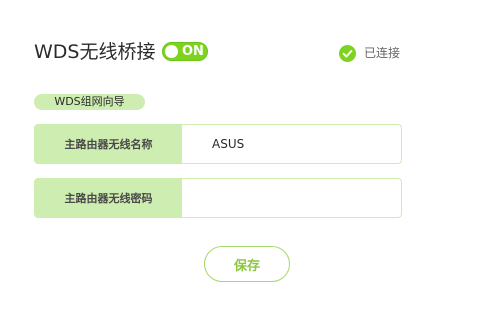  What do you see at coordinates (347, 53) in the screenshot?
I see `check-circle-icon` at bounding box center [347, 53].